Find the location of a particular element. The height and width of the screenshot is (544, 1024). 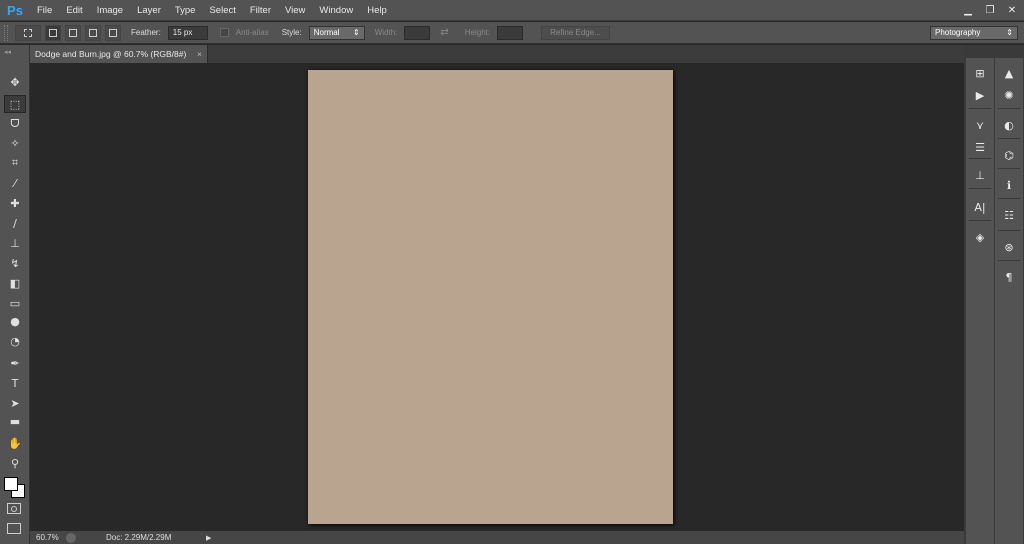

menu-select: Select is located at coordinates (222, 10).